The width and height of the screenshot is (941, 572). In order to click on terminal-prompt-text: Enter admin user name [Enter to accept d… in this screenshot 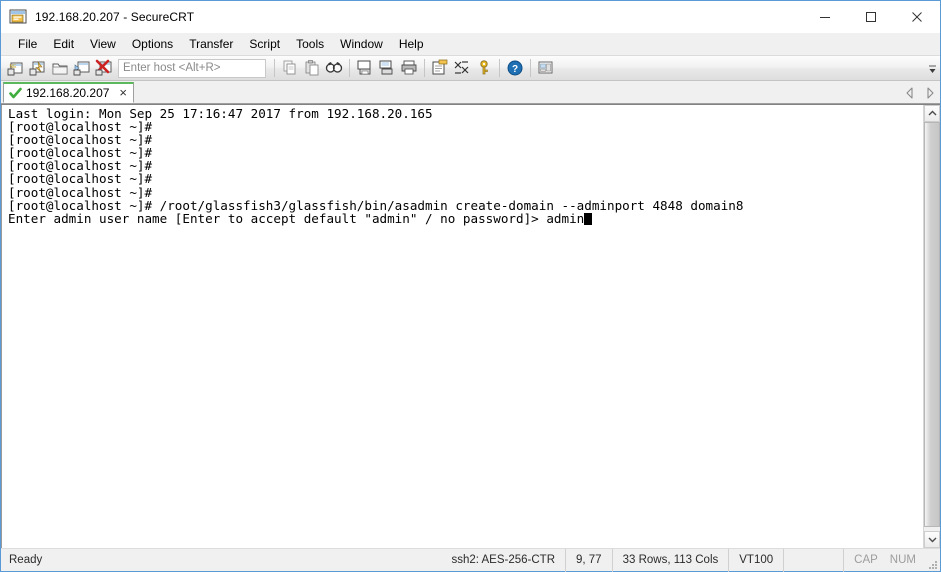, I will do `click(296, 218)`.